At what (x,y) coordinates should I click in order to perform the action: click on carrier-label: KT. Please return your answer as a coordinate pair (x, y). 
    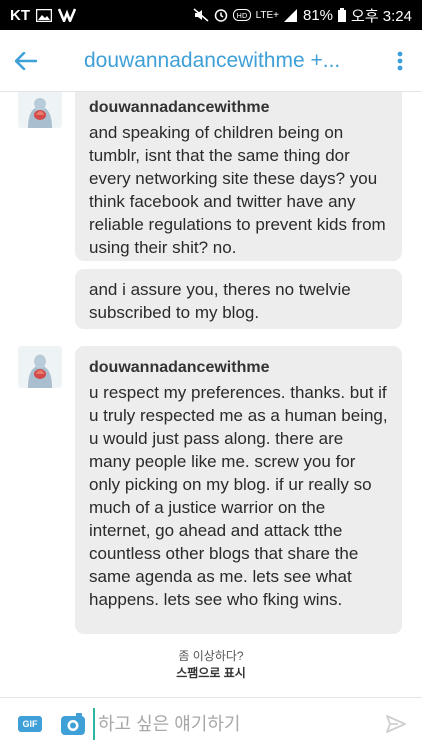
    Looking at the image, I should click on (20, 15).